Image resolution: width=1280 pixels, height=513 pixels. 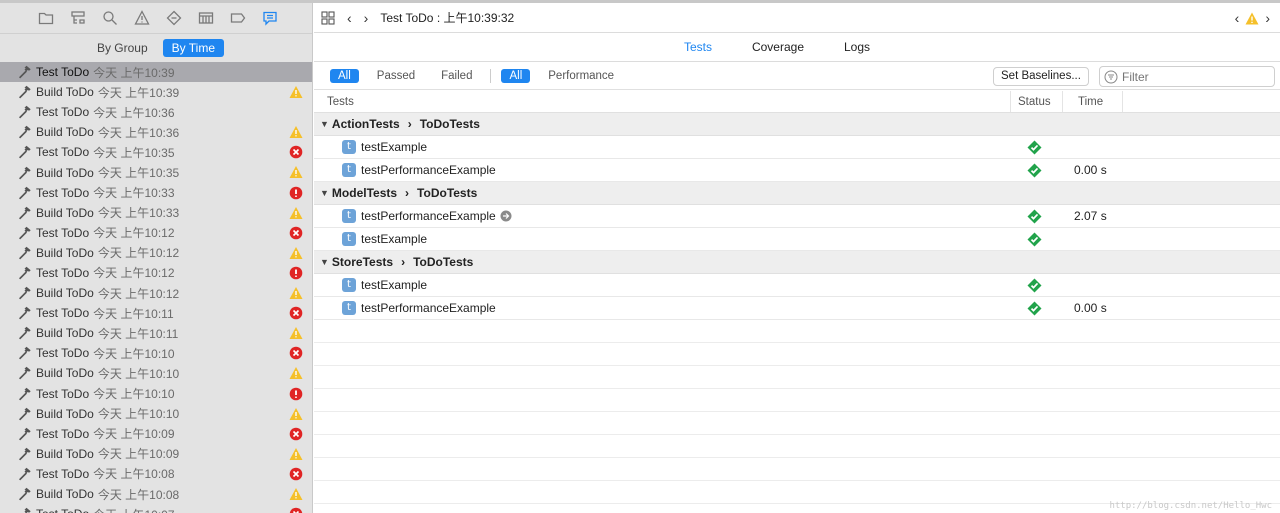 I want to click on log-row: Test ToDo 今天 上午10:36, so click(x=156, y=112).